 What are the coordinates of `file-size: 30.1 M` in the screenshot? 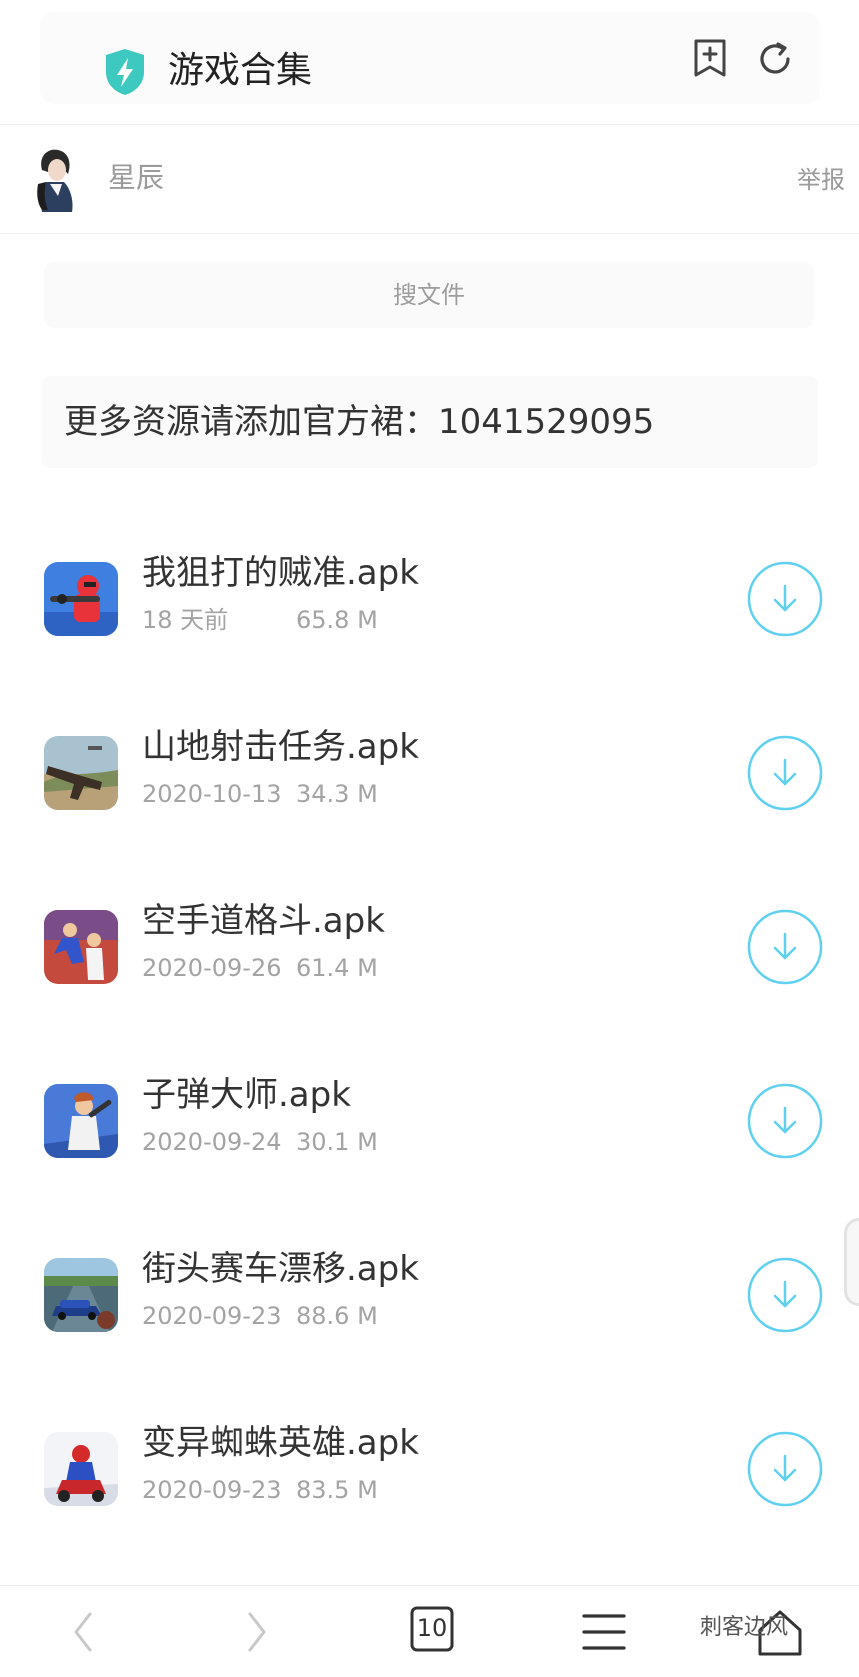 It's located at (337, 1142).